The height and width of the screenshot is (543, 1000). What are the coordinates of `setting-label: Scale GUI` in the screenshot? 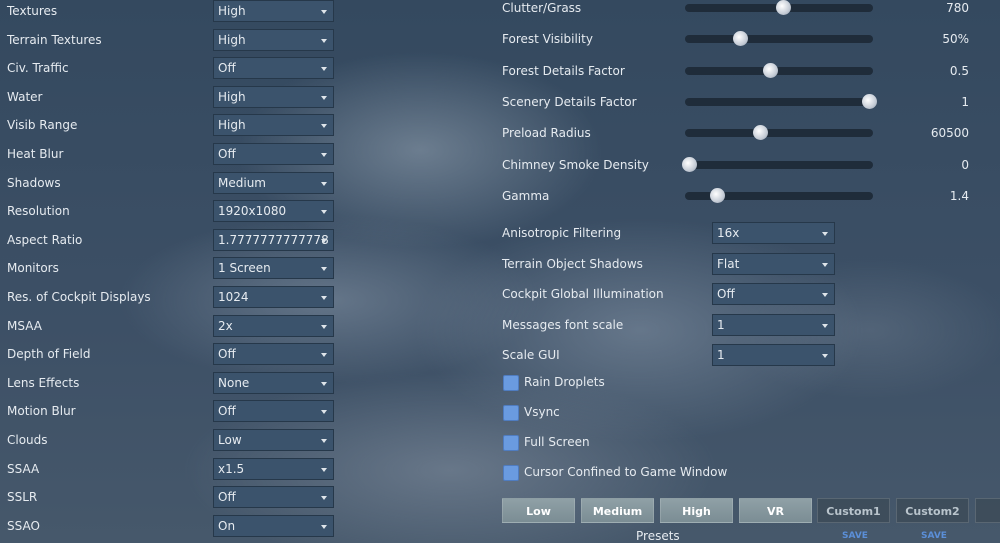 It's located at (531, 355).